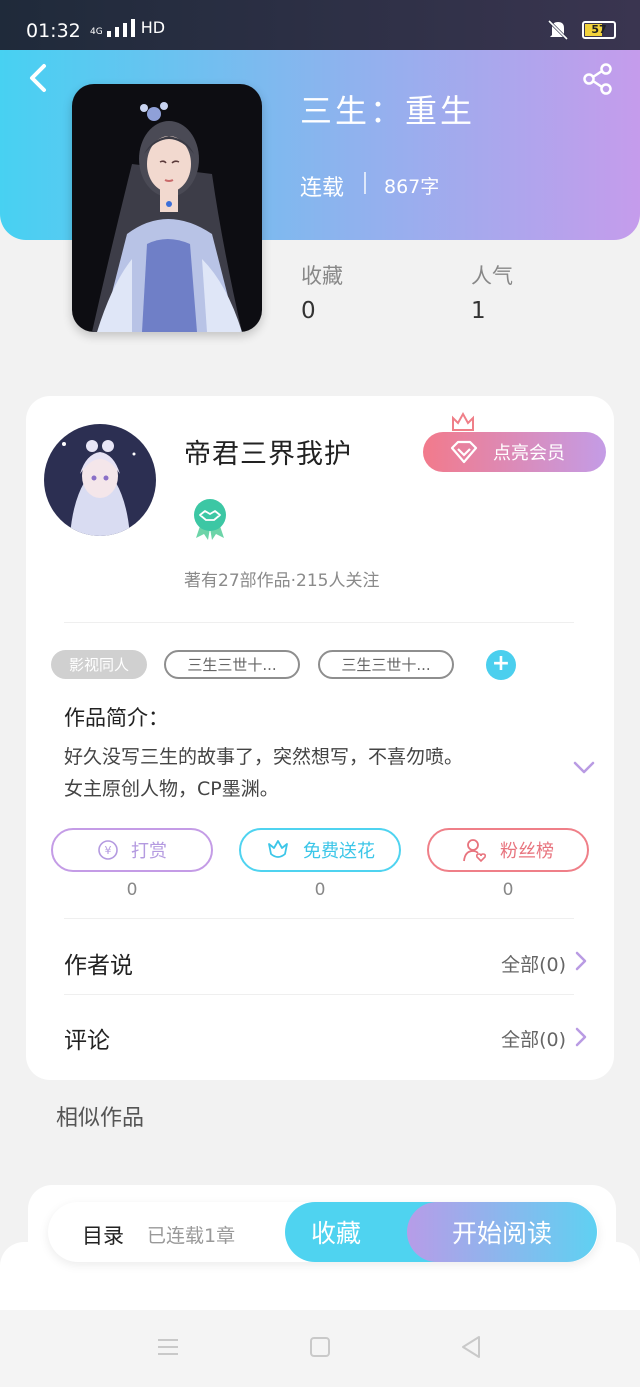 This screenshot has width=640, height=1387. I want to click on flower-count: 0, so click(320, 890).